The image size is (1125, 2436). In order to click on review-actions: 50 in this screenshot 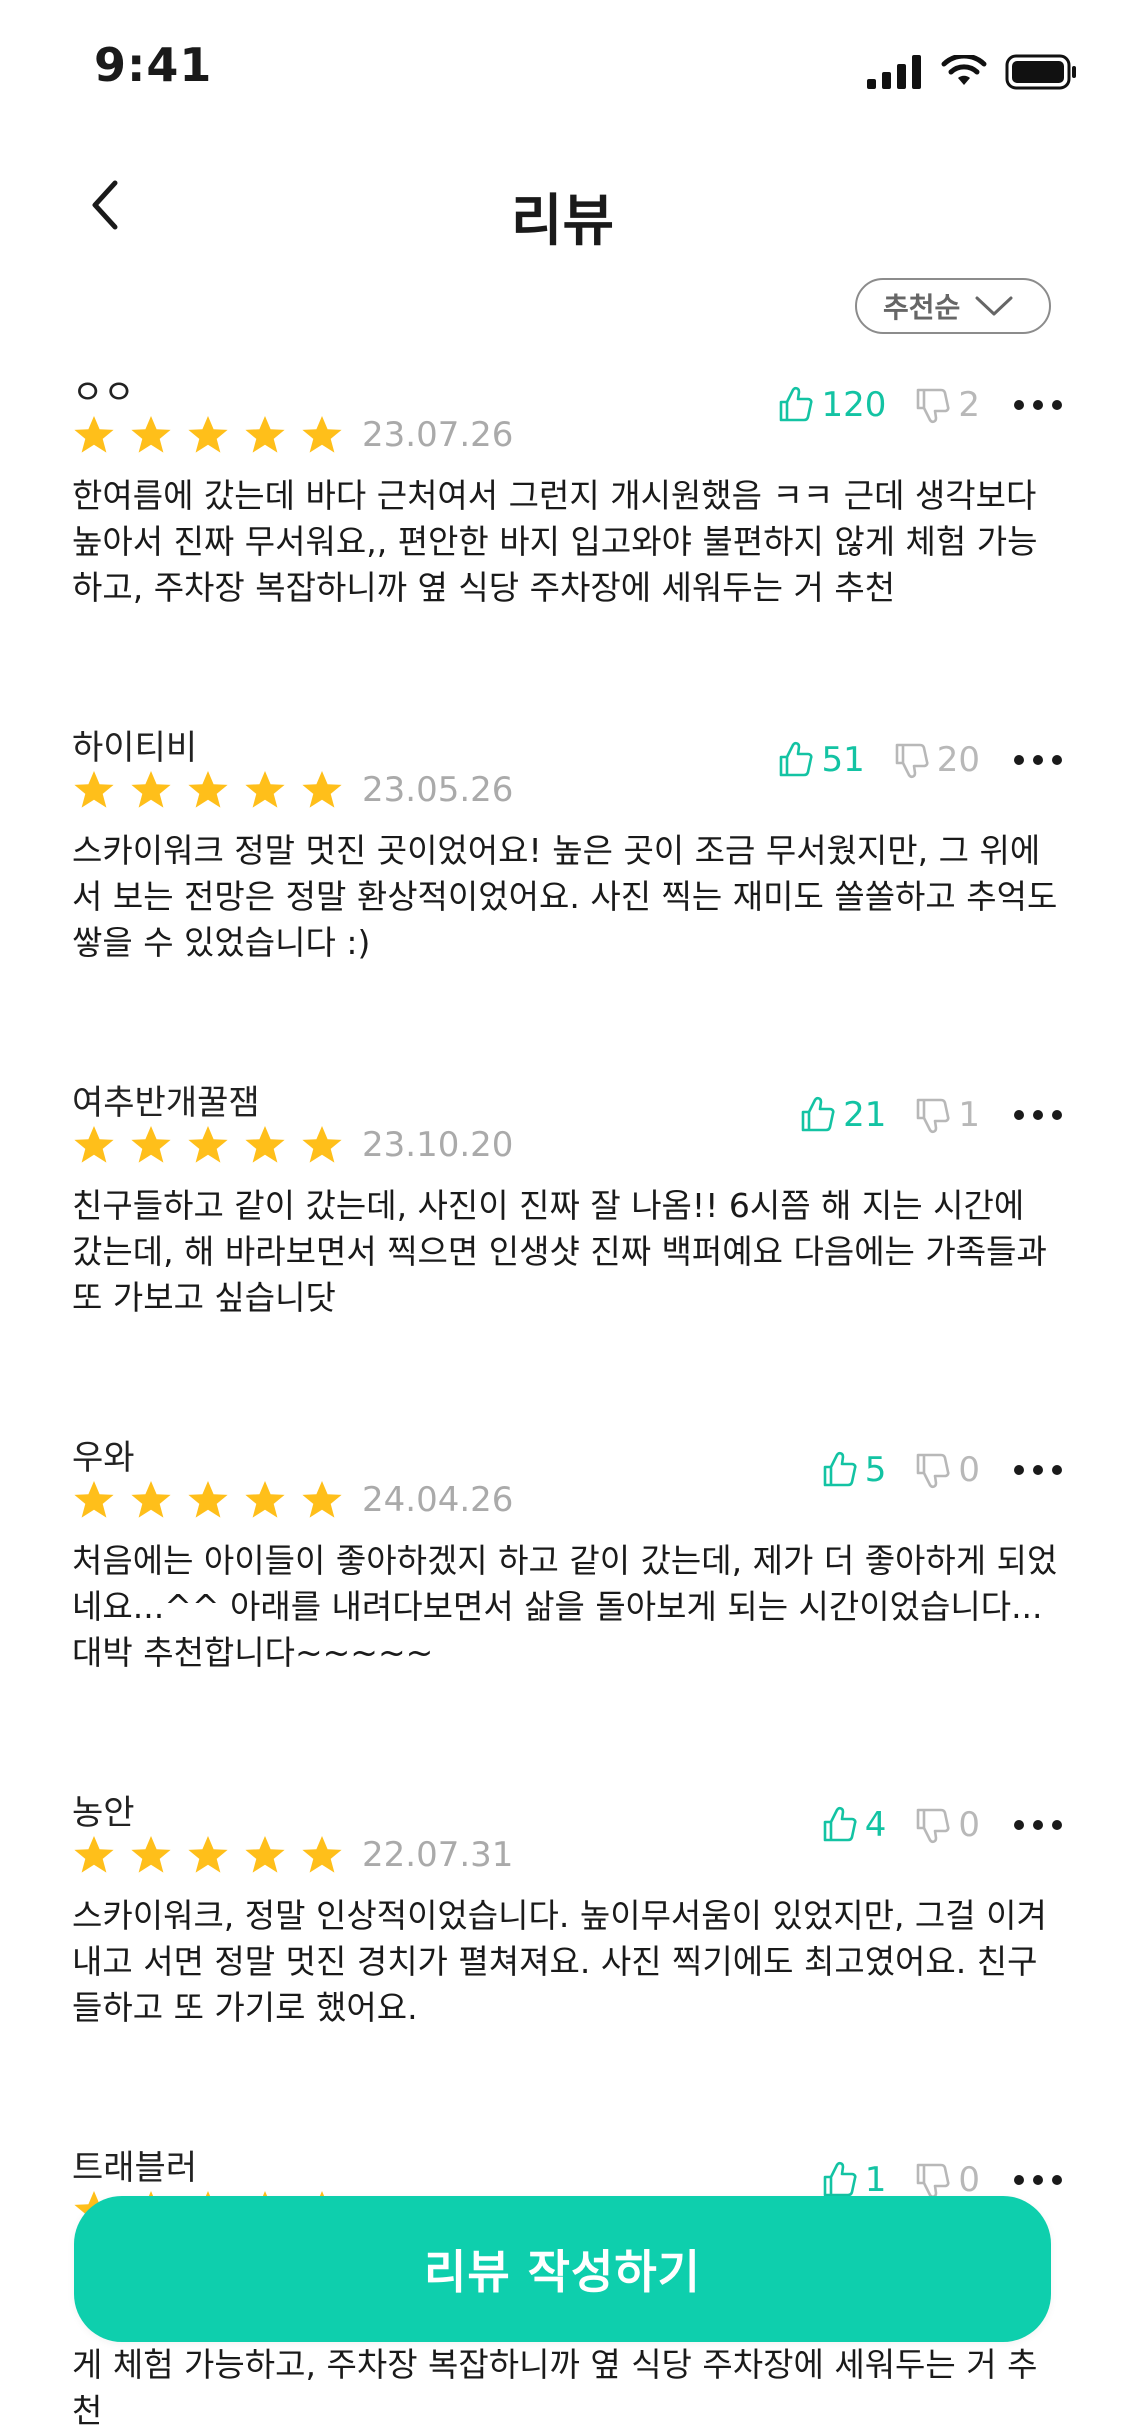, I will do `click(940, 1470)`.